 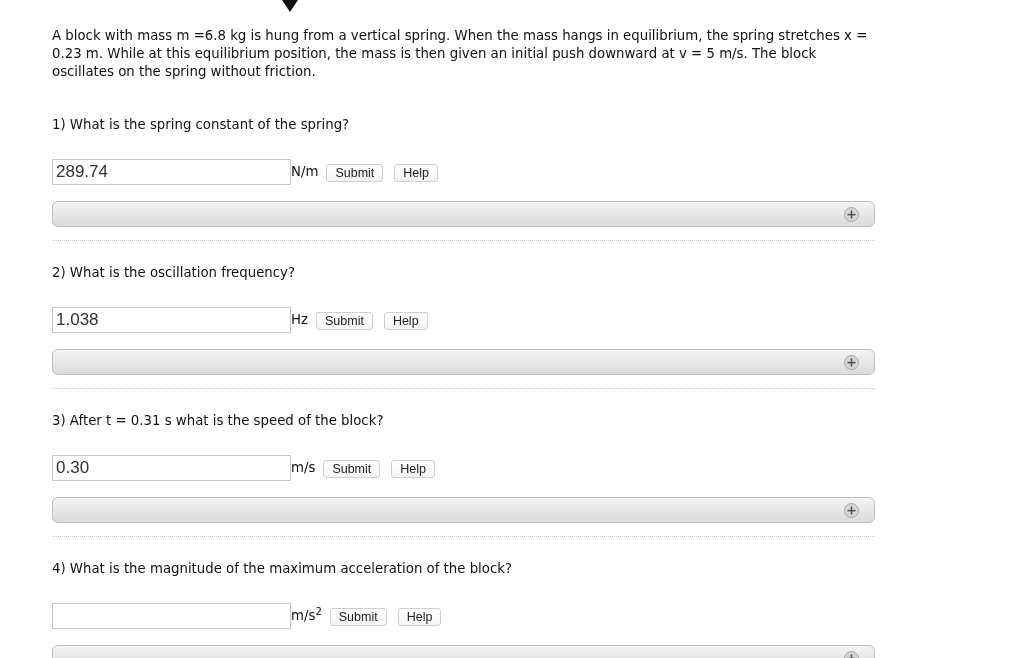 What do you see at coordinates (305, 172) in the screenshot?
I see `unit-label: N/m` at bounding box center [305, 172].